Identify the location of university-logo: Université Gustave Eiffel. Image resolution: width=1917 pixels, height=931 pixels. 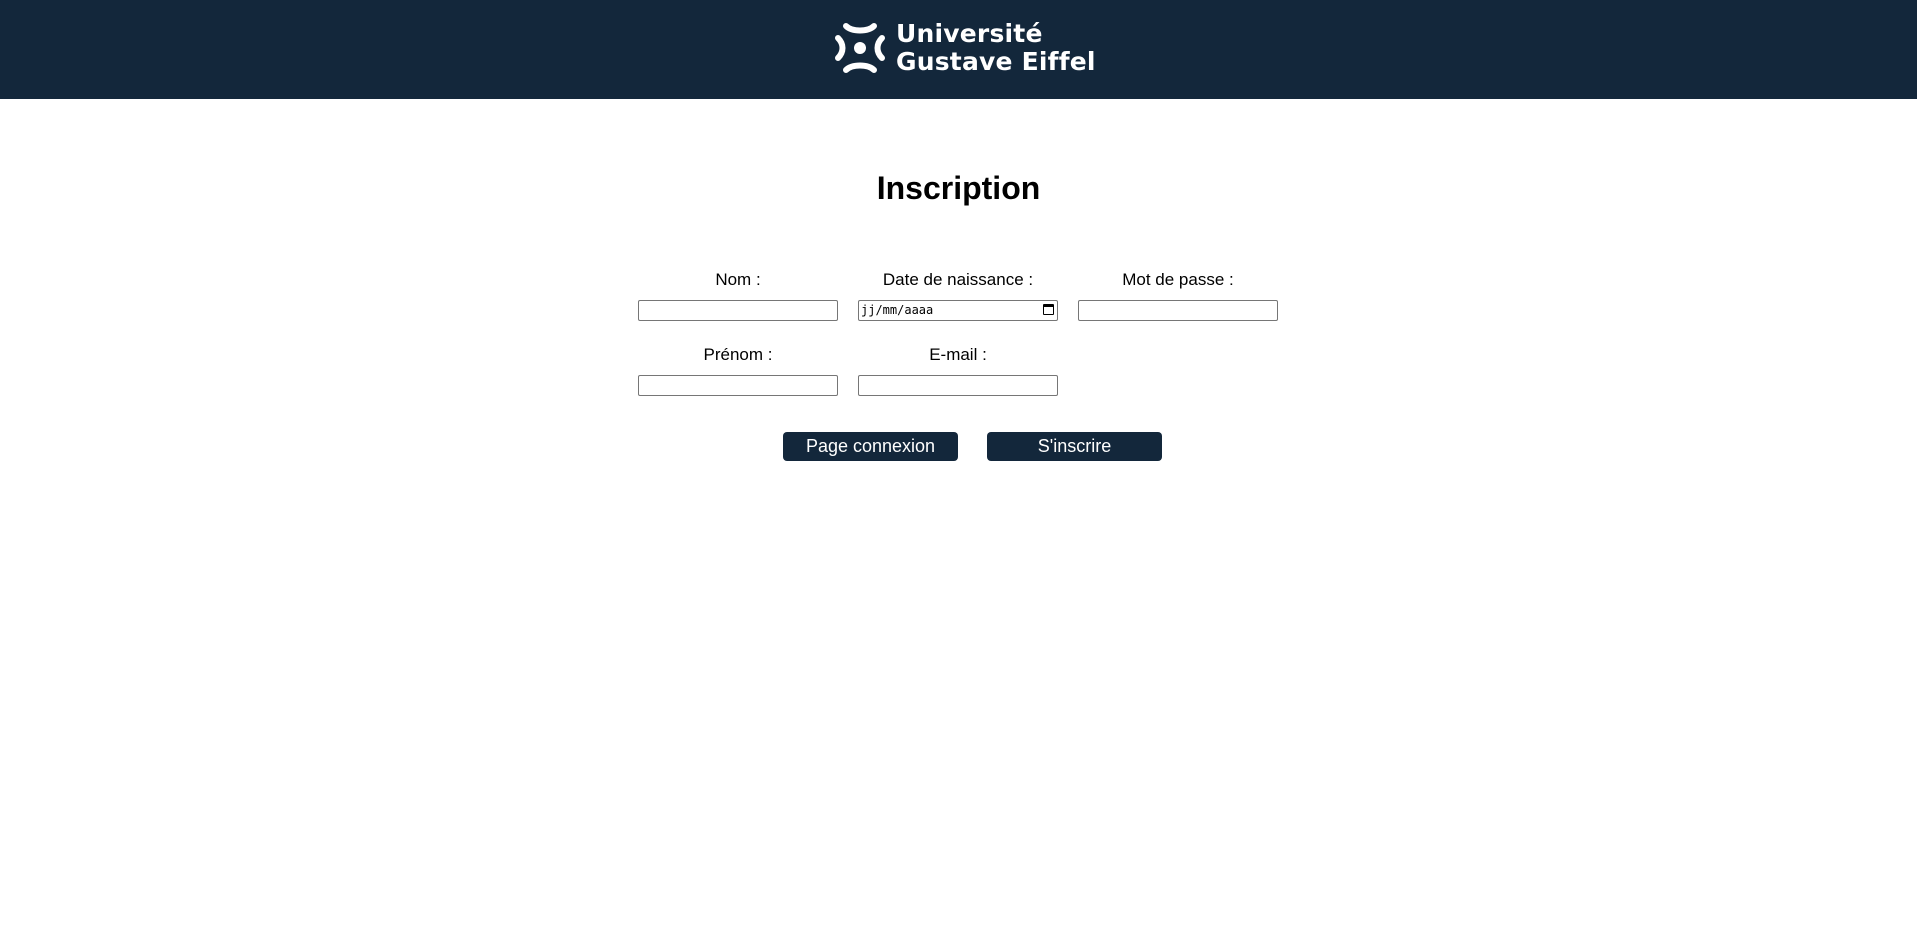
(965, 48).